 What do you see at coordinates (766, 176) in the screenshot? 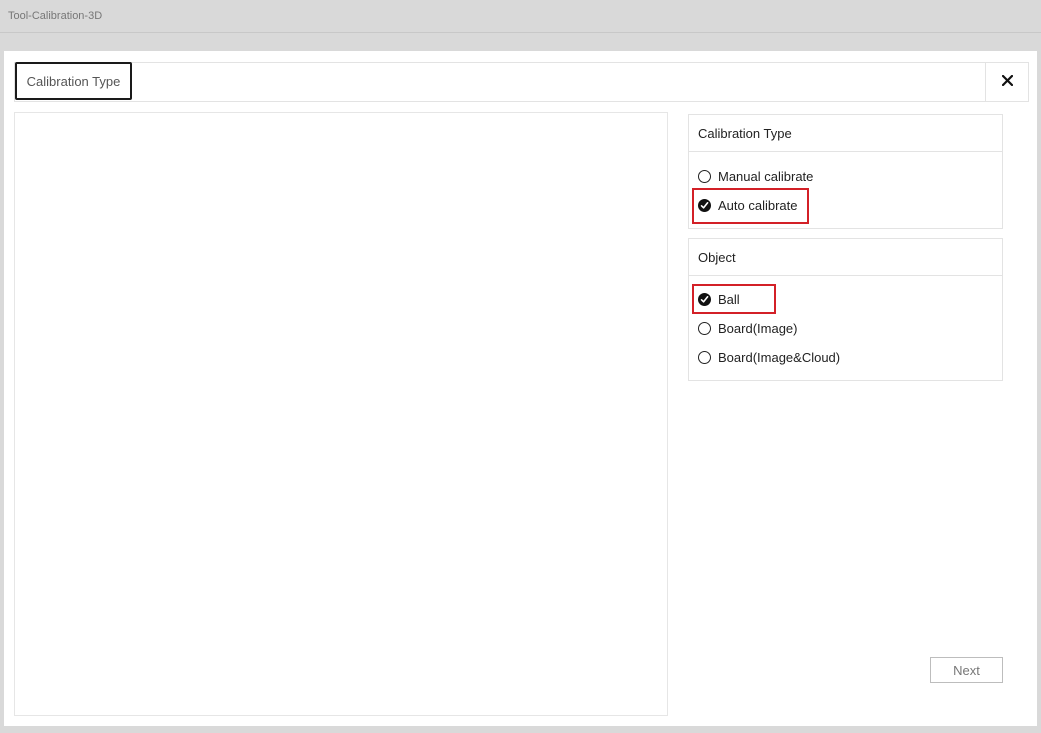
I see `radio-label: Manual calibrate` at bounding box center [766, 176].